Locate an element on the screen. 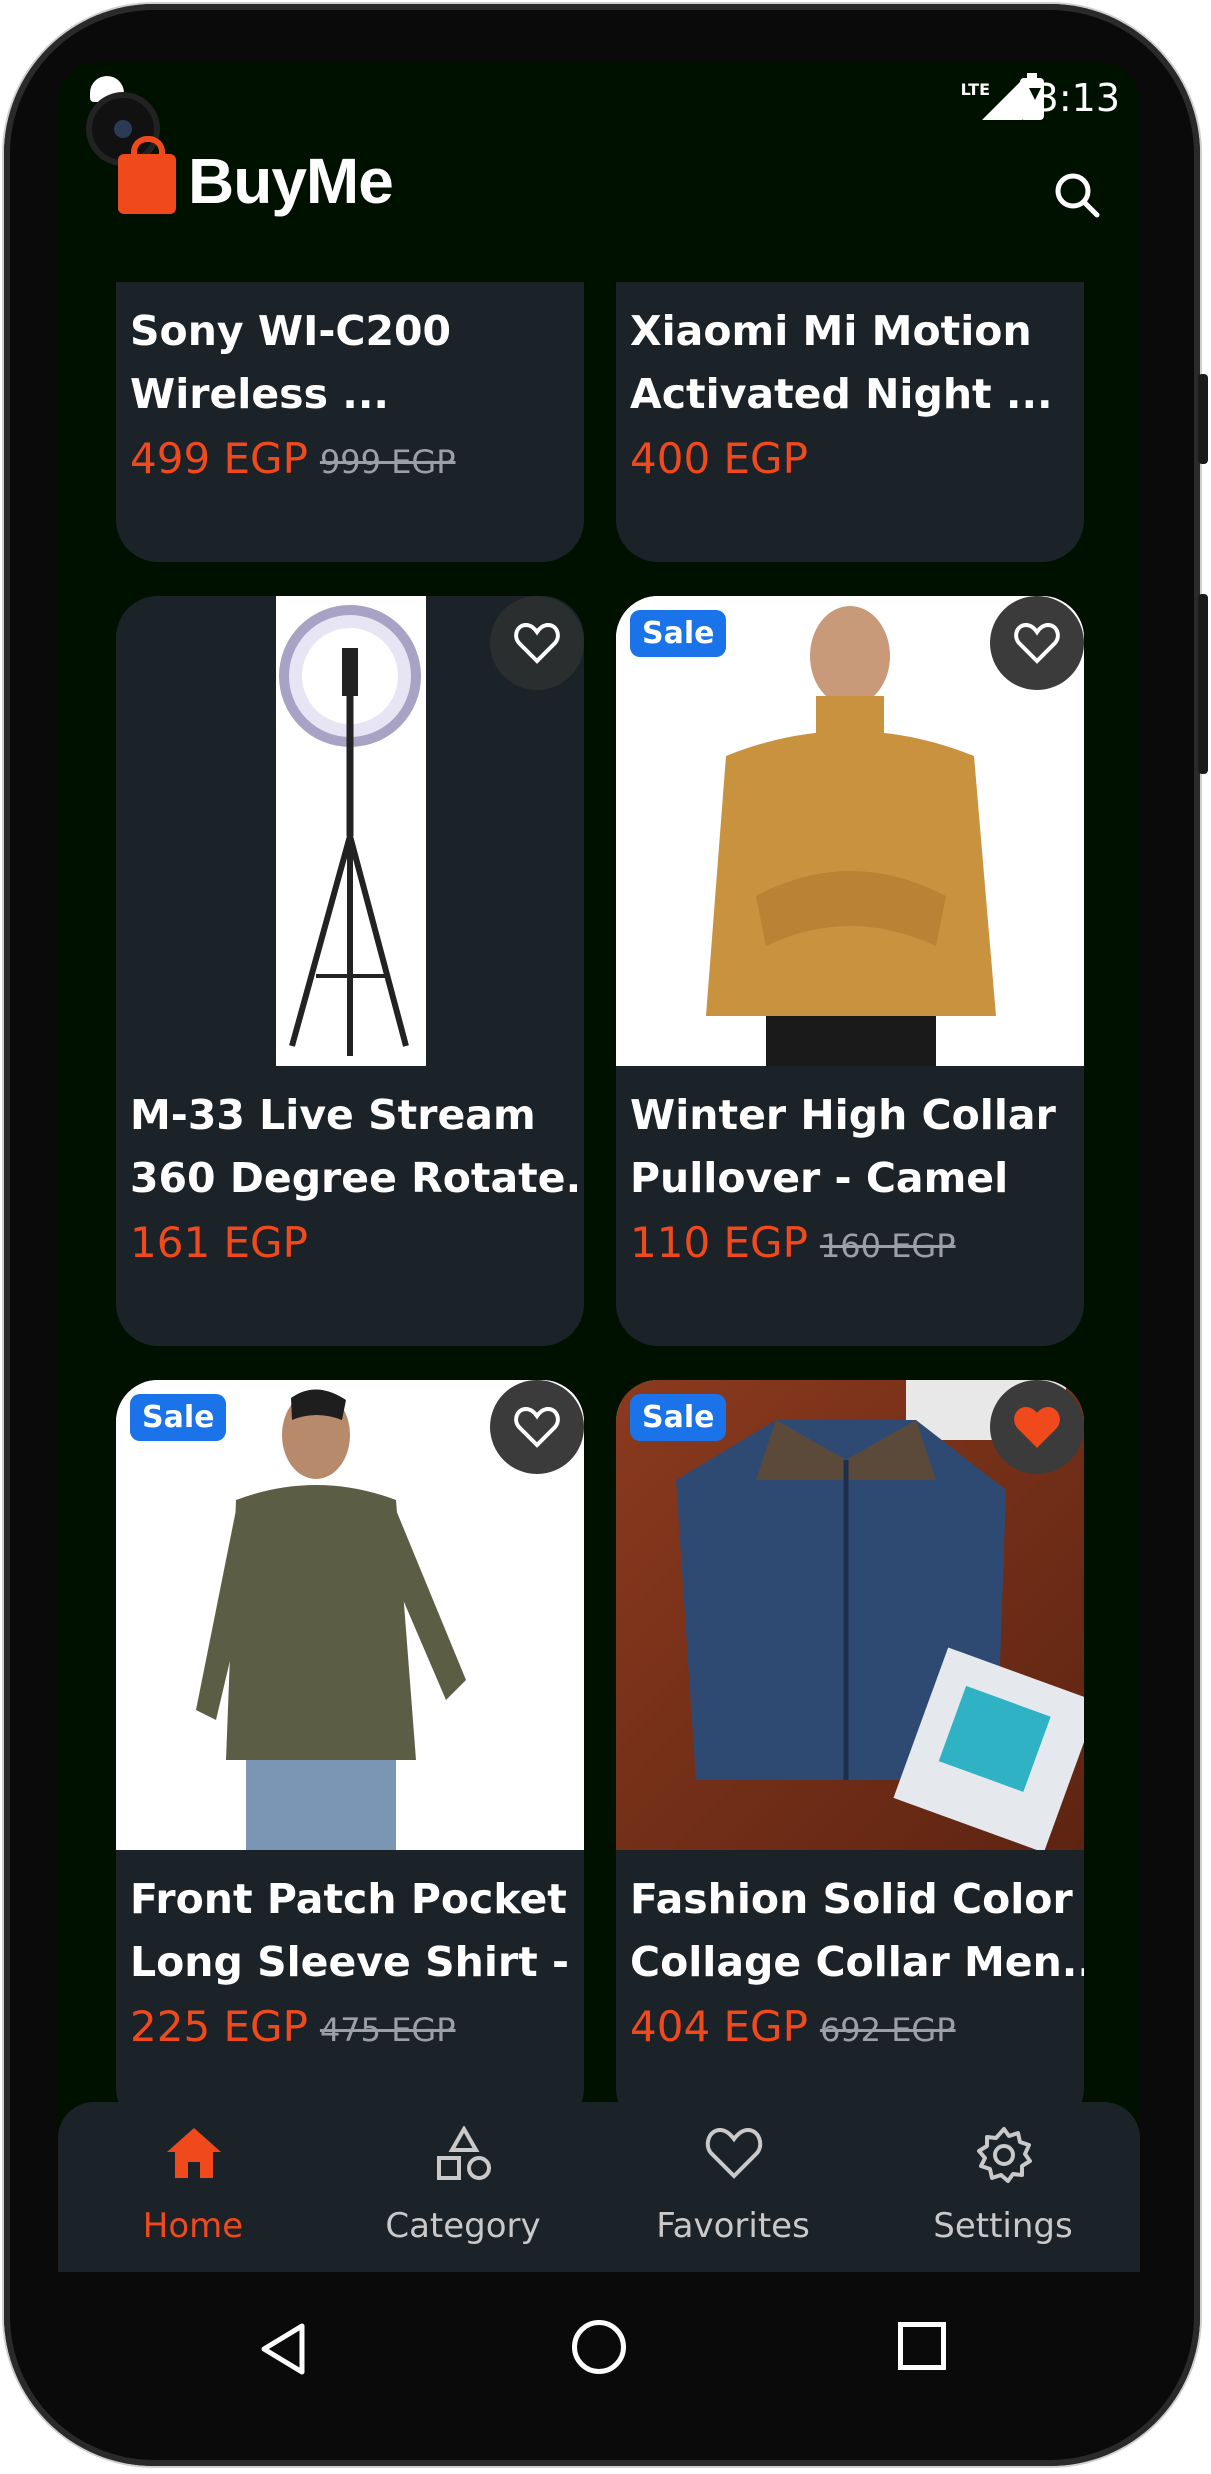 The image size is (1211, 2474). product-old-price: 999 EGP is located at coordinates (387, 462).